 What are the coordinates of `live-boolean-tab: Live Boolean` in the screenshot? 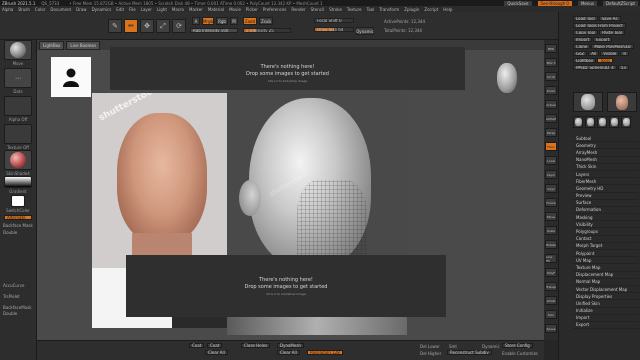 It's located at (83, 45).